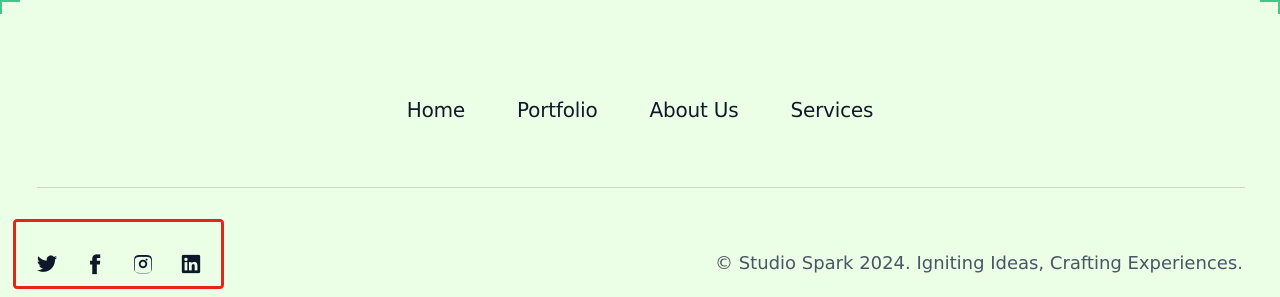 The width and height of the screenshot is (1280, 297). I want to click on corner-accent-left-vertical, so click(1, 7).